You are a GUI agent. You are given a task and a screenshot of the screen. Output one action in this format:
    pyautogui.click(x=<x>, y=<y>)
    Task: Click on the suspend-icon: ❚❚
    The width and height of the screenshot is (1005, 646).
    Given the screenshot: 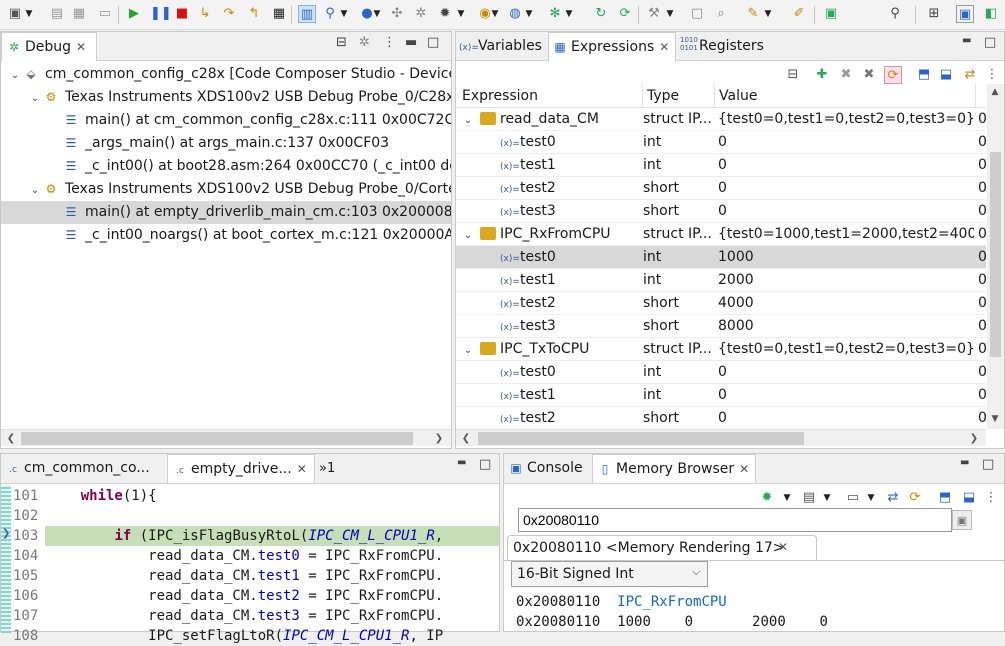 What is the action you would take?
    pyautogui.click(x=161, y=14)
    